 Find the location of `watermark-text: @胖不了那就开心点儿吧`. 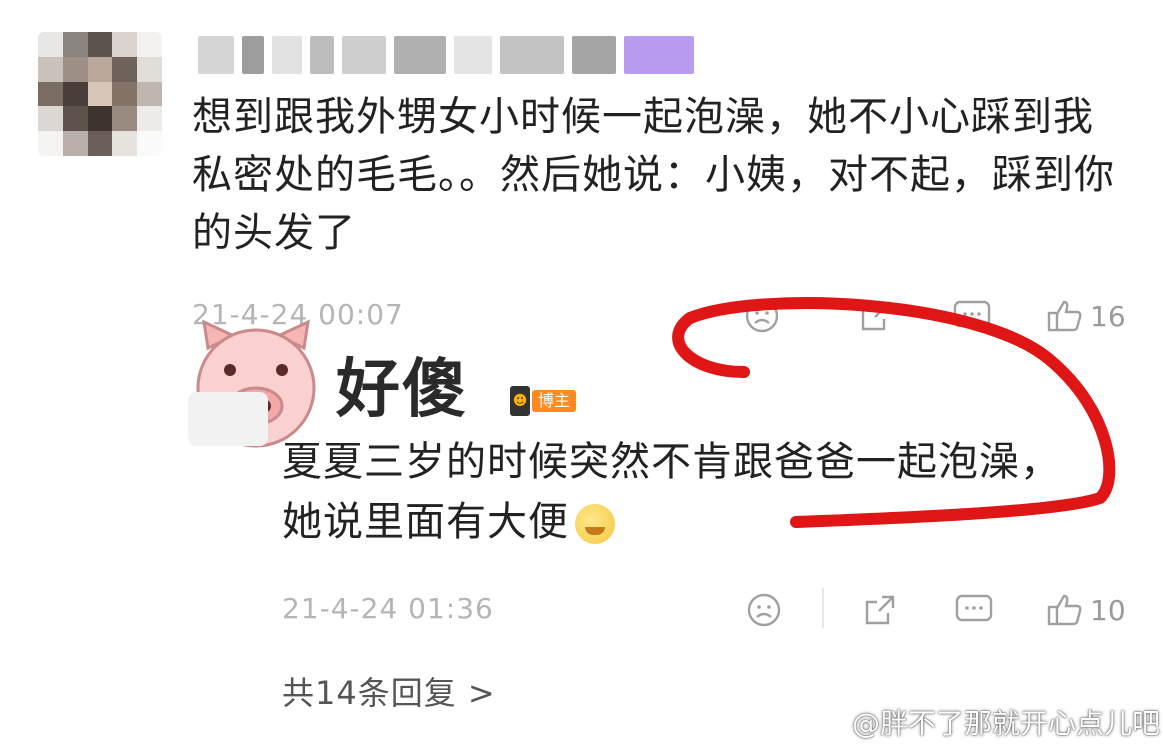

watermark-text: @胖不了那就开心点儿吧 is located at coordinates (1006, 723).